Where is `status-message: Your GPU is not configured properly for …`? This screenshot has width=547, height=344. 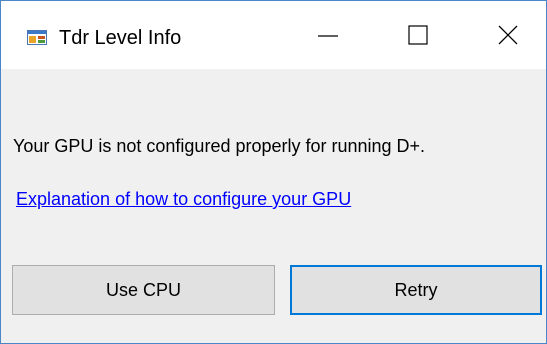
status-message: Your GPU is not configured properly for … is located at coordinates (219, 146).